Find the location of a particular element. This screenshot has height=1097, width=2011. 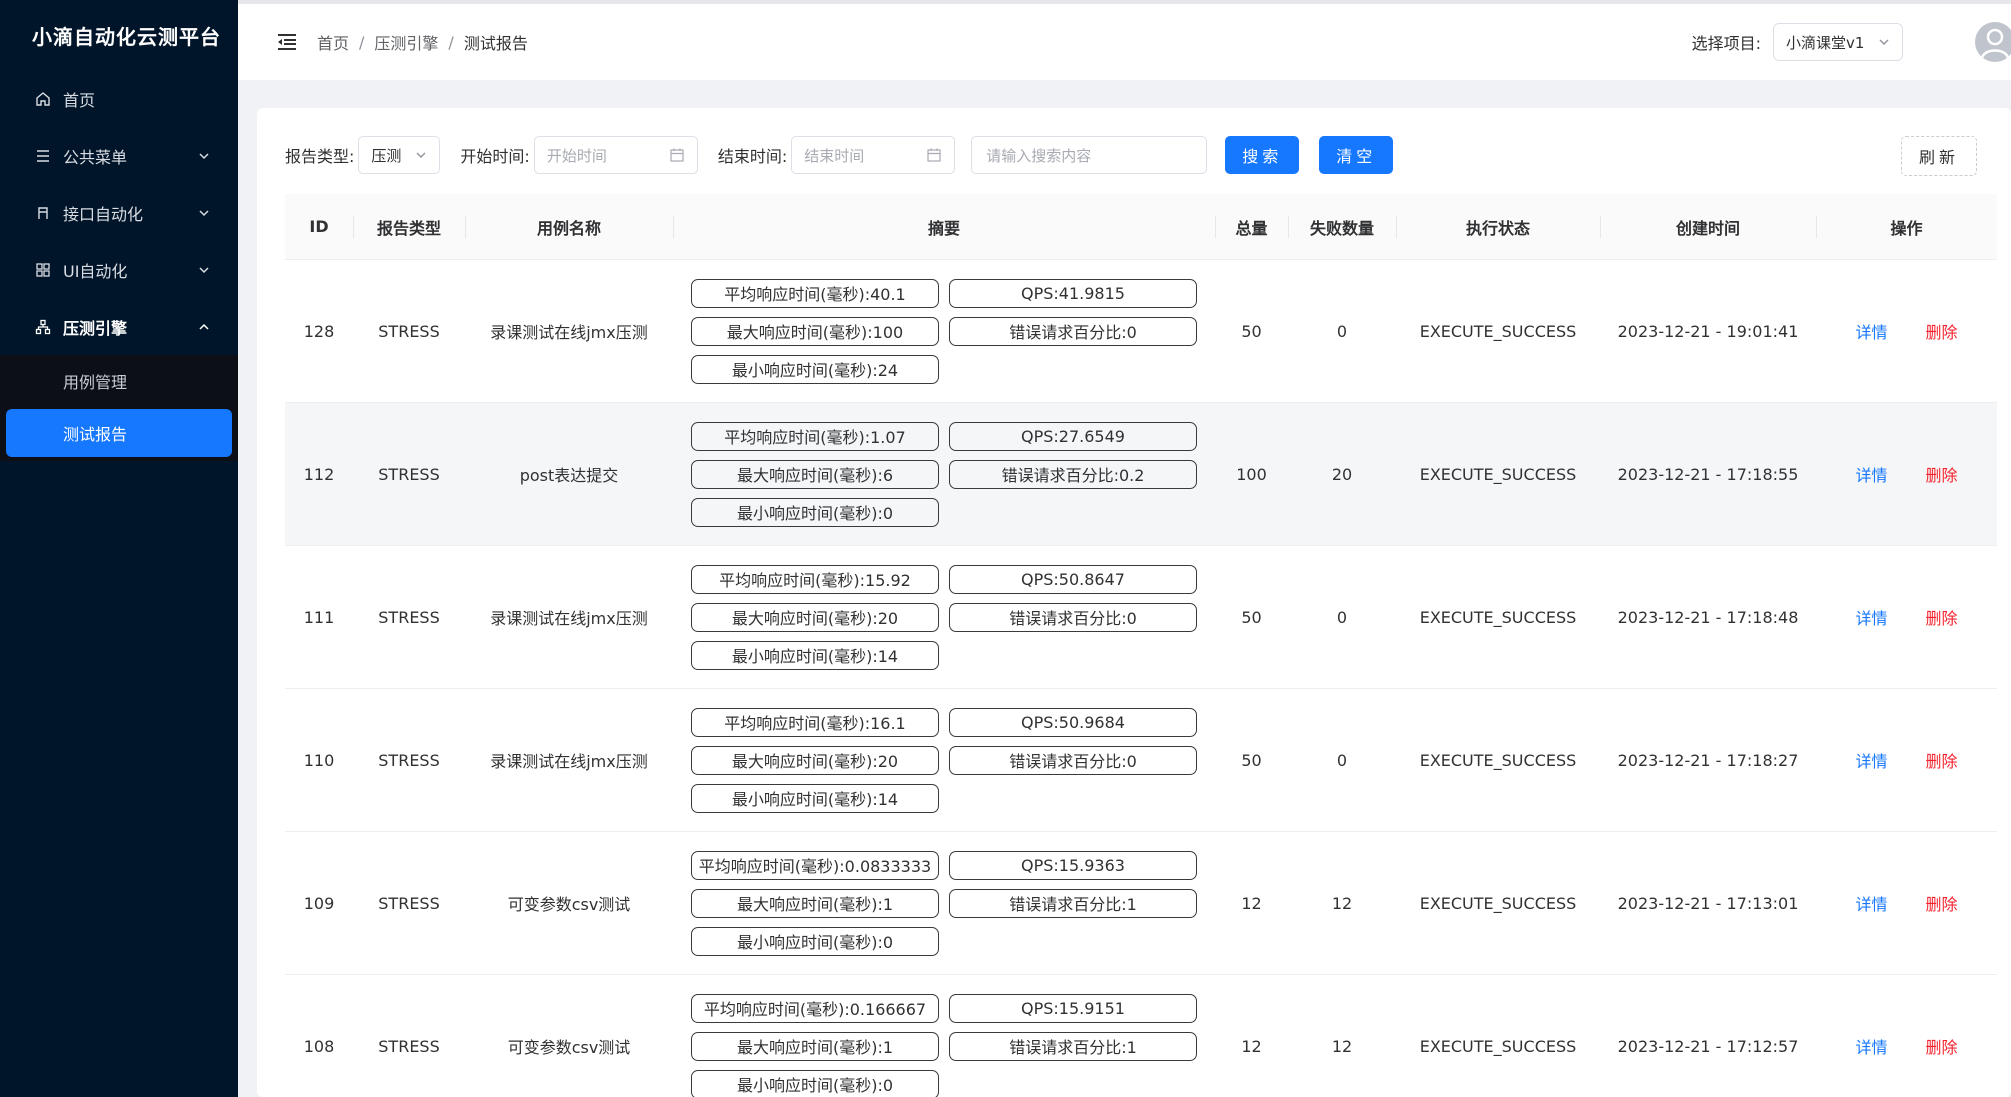

sidebar-item-stress-engine: 压测引擎 is located at coordinates (119, 326).